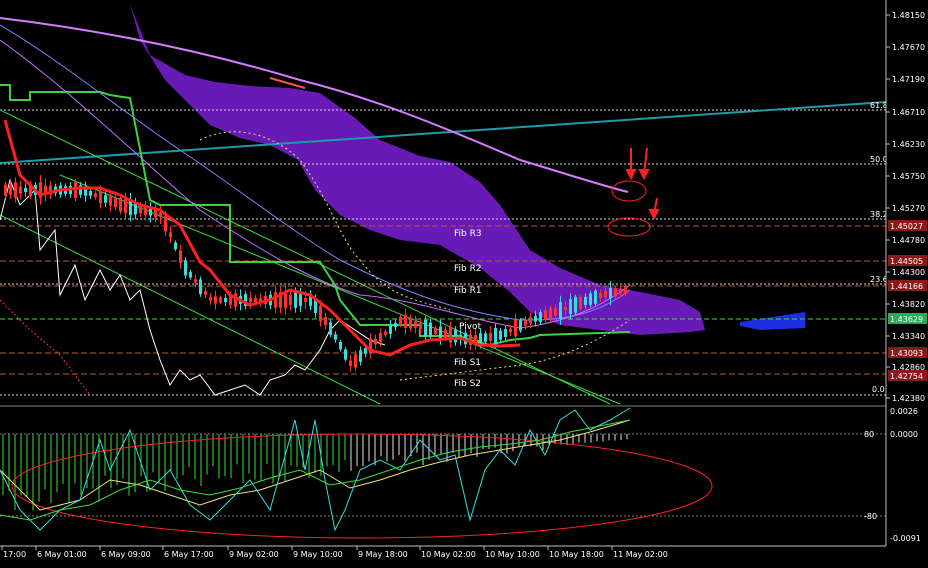  What do you see at coordinates (908, 112) in the screenshot?
I see `price-tick-label: 1.46710` at bounding box center [908, 112].